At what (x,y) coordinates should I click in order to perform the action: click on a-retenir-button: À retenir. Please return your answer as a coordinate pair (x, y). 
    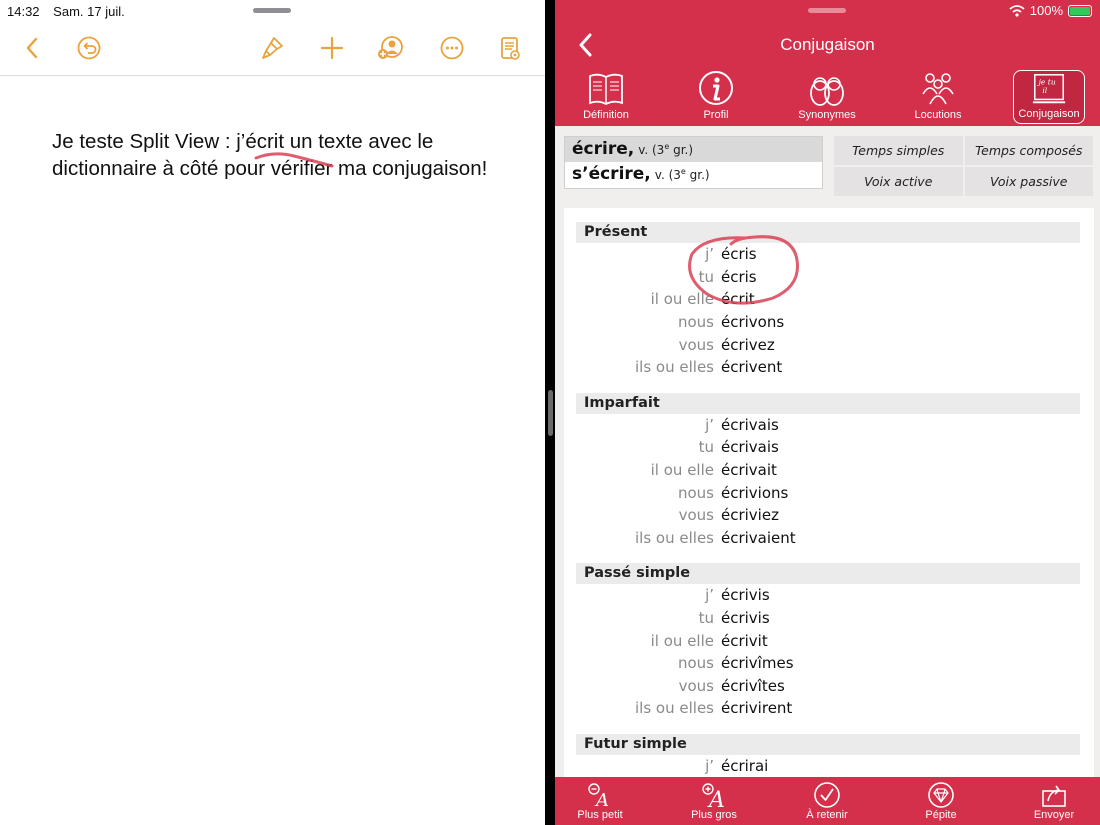
    Looking at the image, I should click on (827, 803).